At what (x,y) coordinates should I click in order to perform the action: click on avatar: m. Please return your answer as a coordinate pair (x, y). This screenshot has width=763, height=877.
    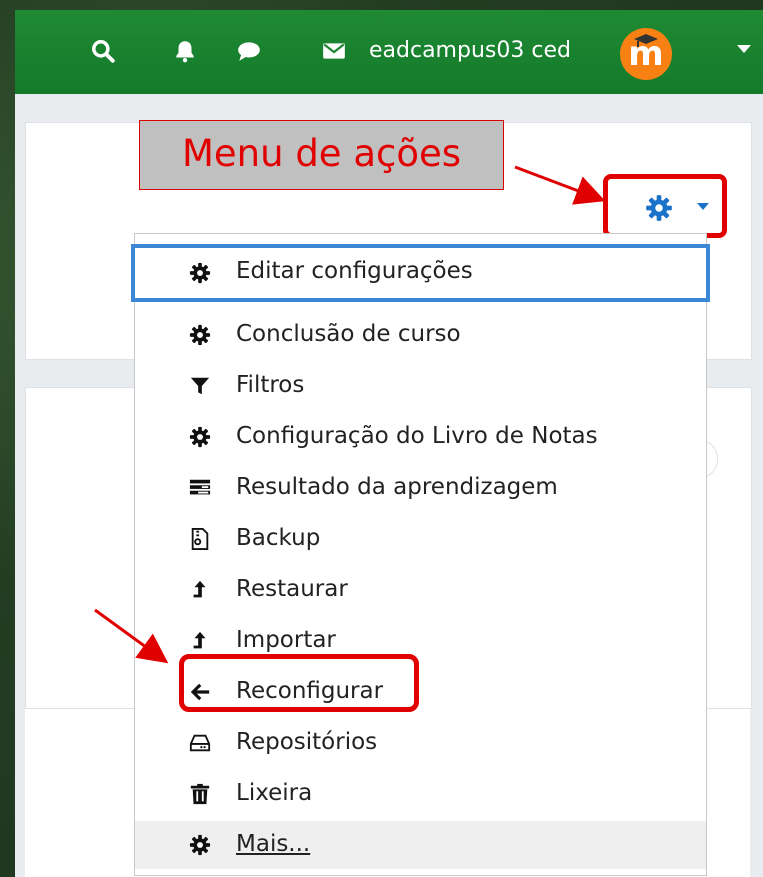
    Looking at the image, I should click on (646, 54).